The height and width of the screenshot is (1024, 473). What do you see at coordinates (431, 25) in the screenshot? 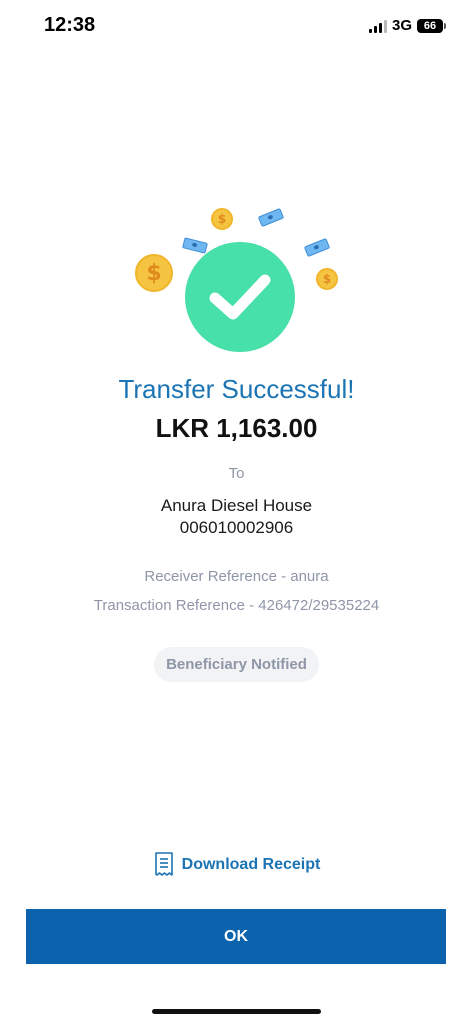
I see `battery-icon: 66` at bounding box center [431, 25].